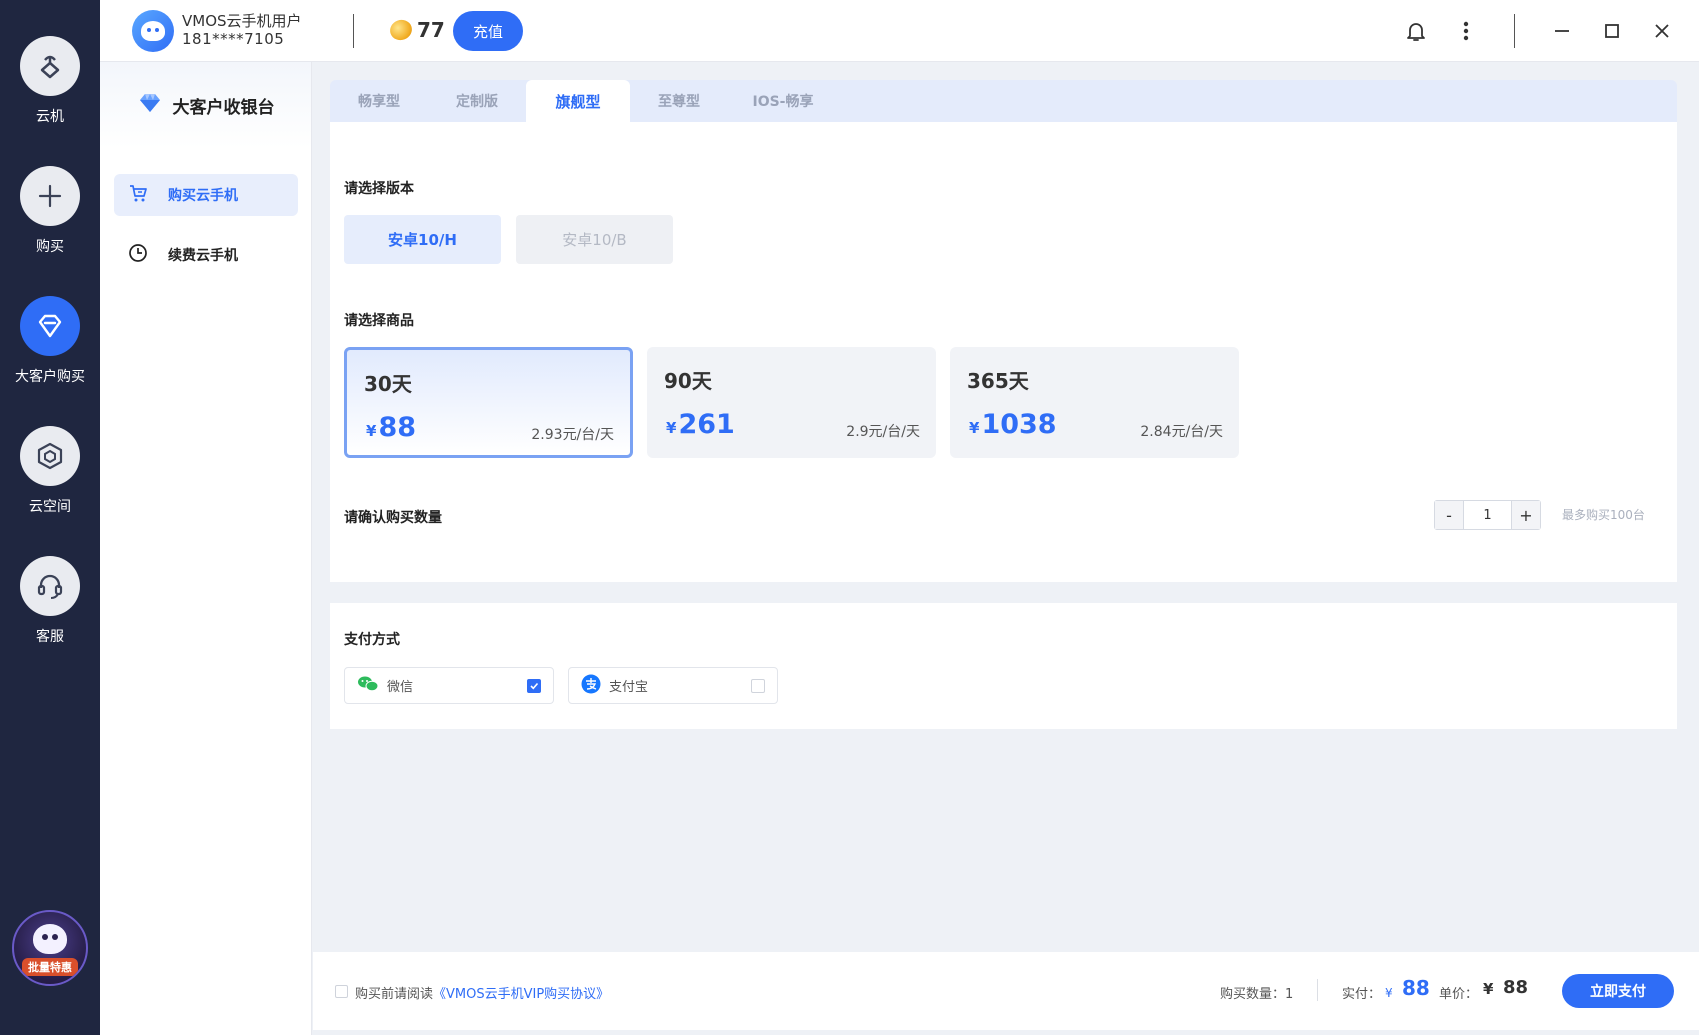  Describe the element at coordinates (578, 101) in the screenshot. I see `tab-flagship: 旗舰型` at that location.